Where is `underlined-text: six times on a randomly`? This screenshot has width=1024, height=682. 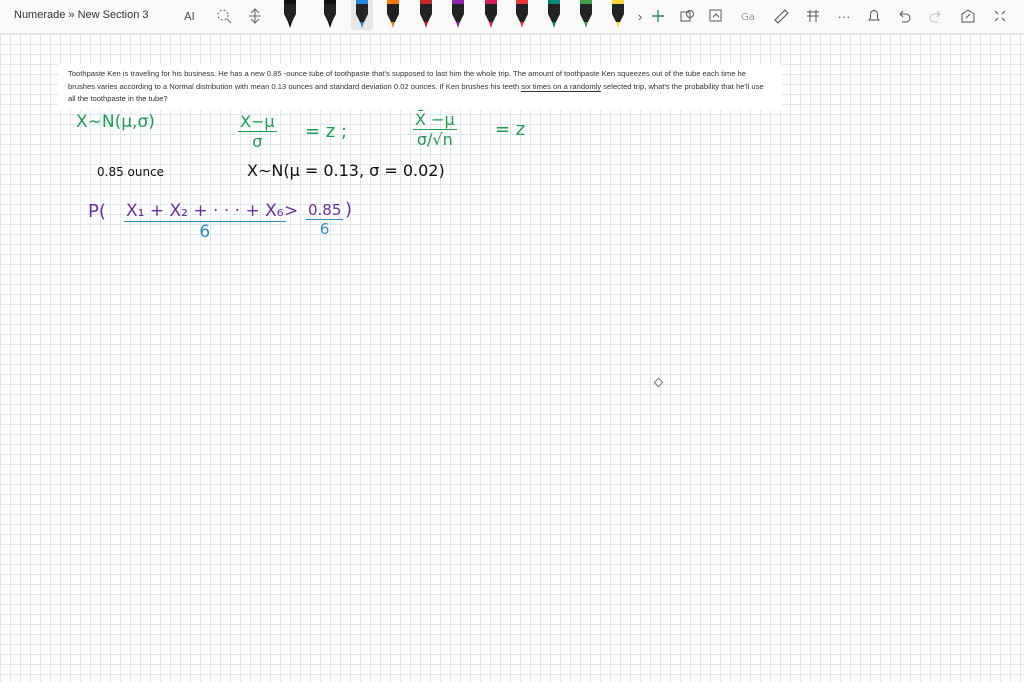
underlined-text: six times on a randomly is located at coordinates (561, 86).